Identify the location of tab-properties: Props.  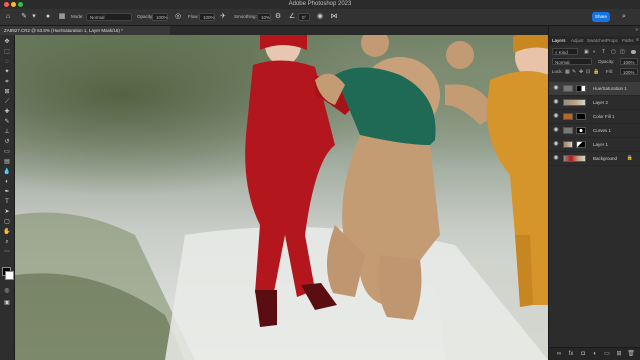
(612, 40).